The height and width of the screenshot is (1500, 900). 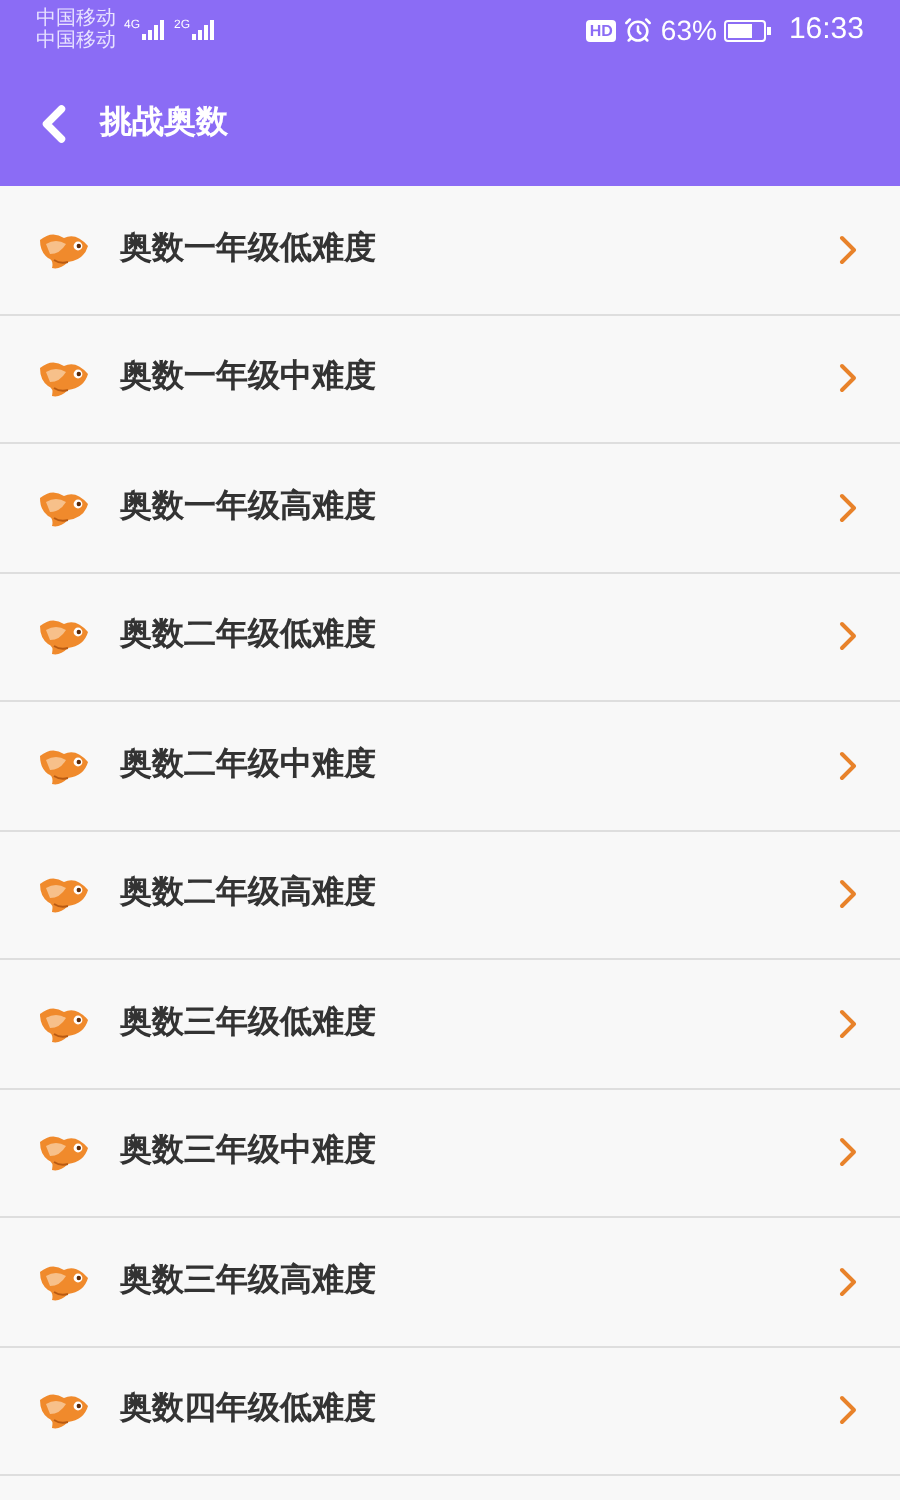 I want to click on item-label: 奥数一年级高难度, so click(x=249, y=507).